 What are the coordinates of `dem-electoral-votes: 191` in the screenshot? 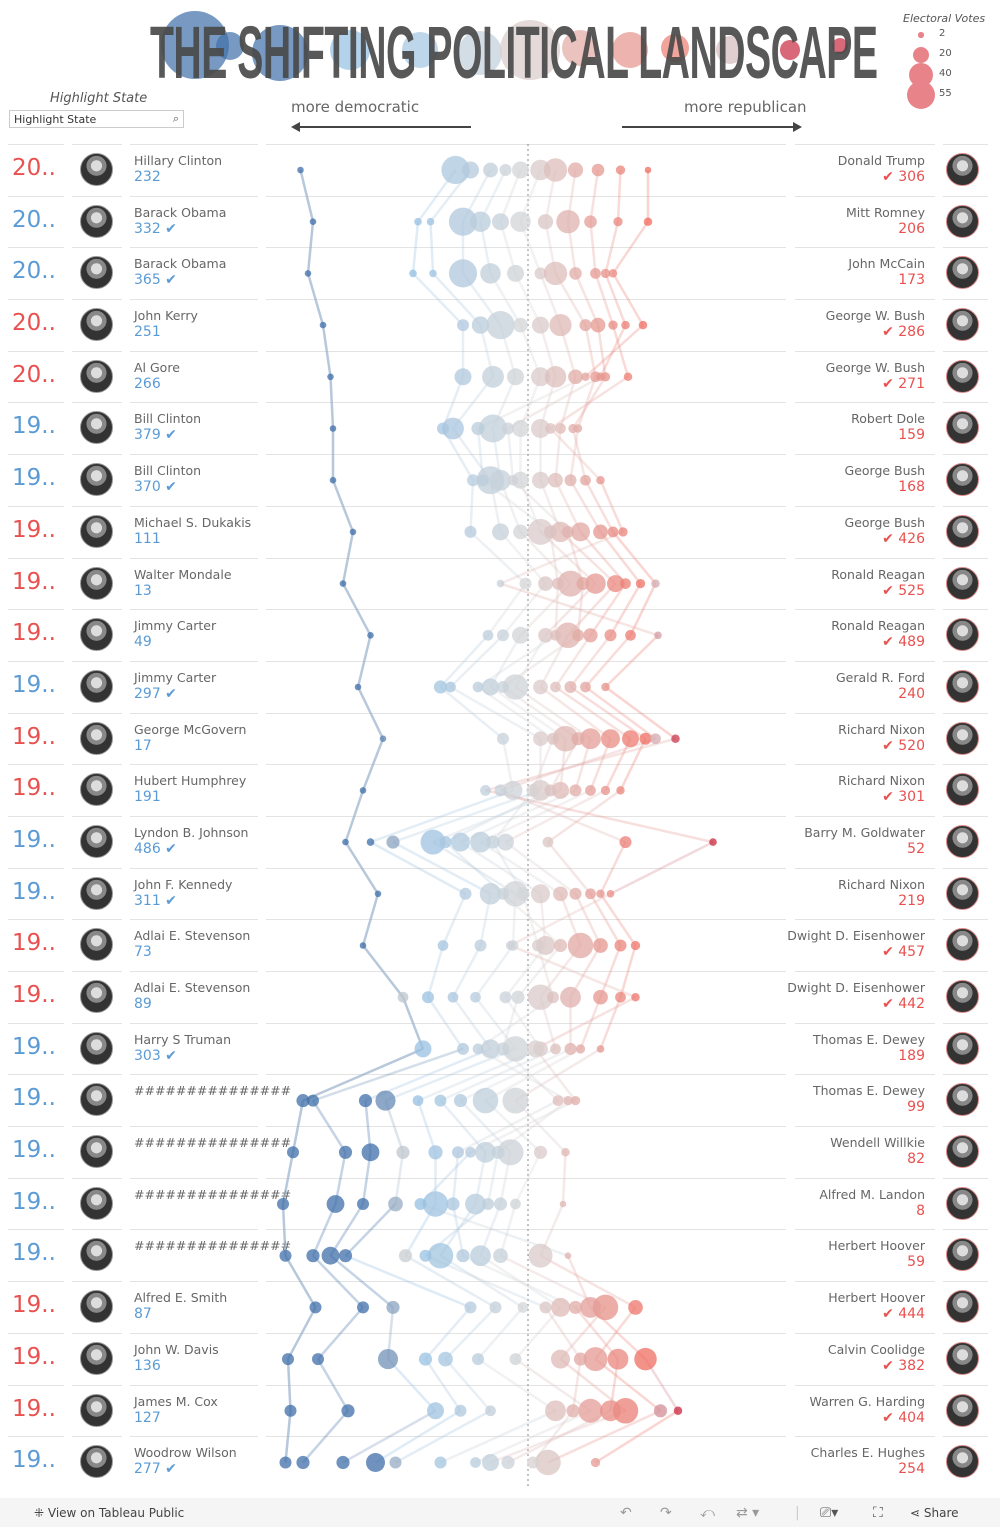 It's located at (147, 797).